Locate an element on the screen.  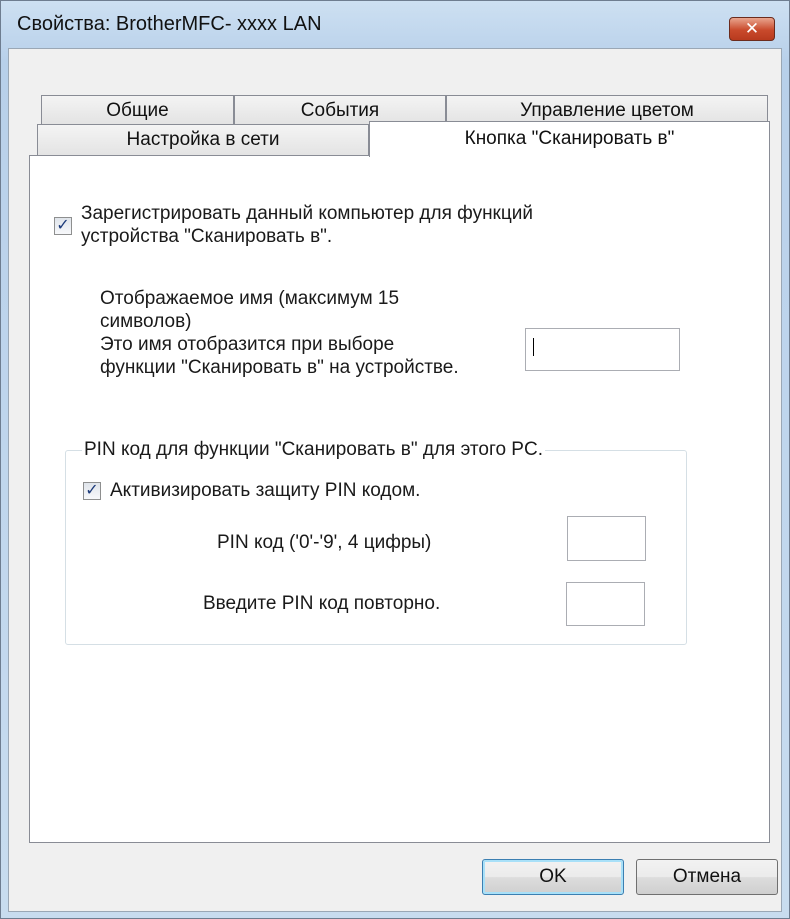
tab-events: События is located at coordinates (340, 109).